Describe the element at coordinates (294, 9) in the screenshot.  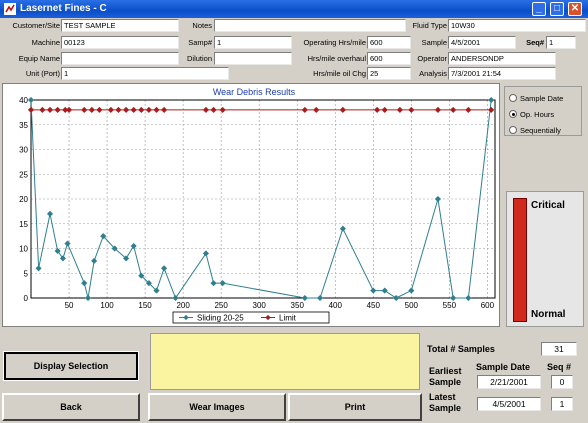
I see `title-bar: Lasernet Fines - C _ □ ✕` at that location.